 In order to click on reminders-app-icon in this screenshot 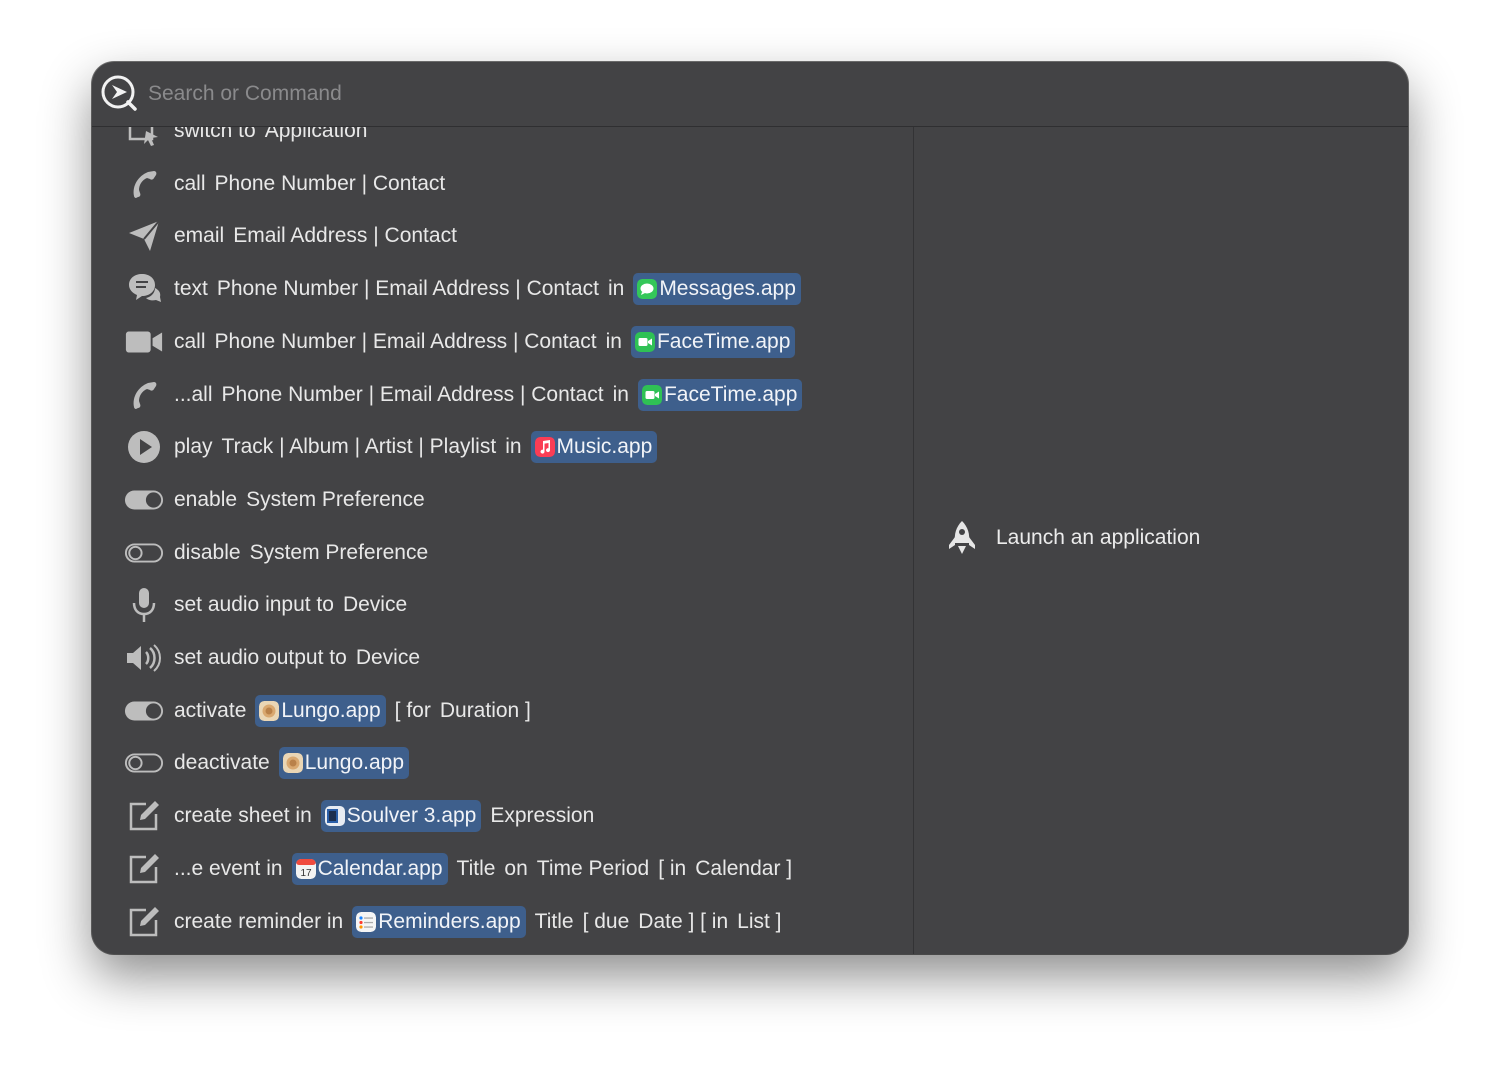, I will do `click(366, 921)`.